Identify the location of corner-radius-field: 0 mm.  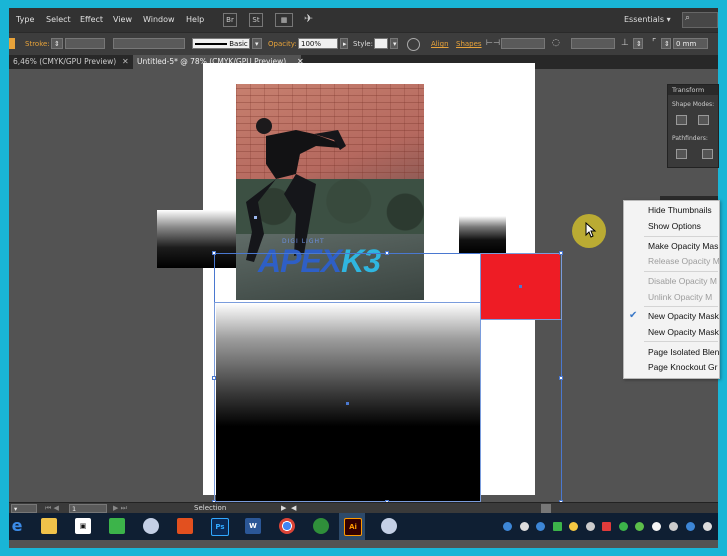
(690, 43).